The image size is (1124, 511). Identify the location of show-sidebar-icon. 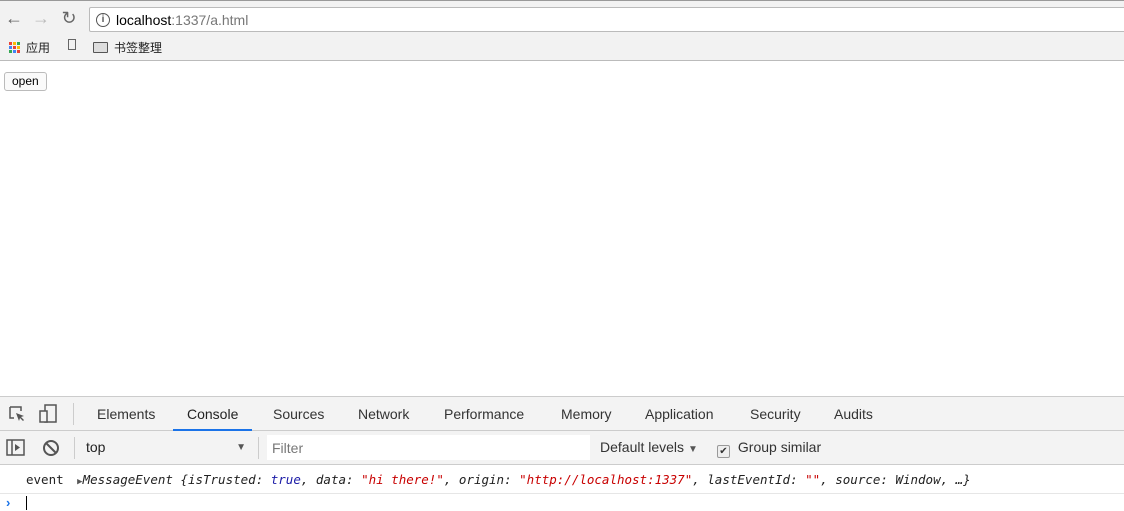
(16, 448).